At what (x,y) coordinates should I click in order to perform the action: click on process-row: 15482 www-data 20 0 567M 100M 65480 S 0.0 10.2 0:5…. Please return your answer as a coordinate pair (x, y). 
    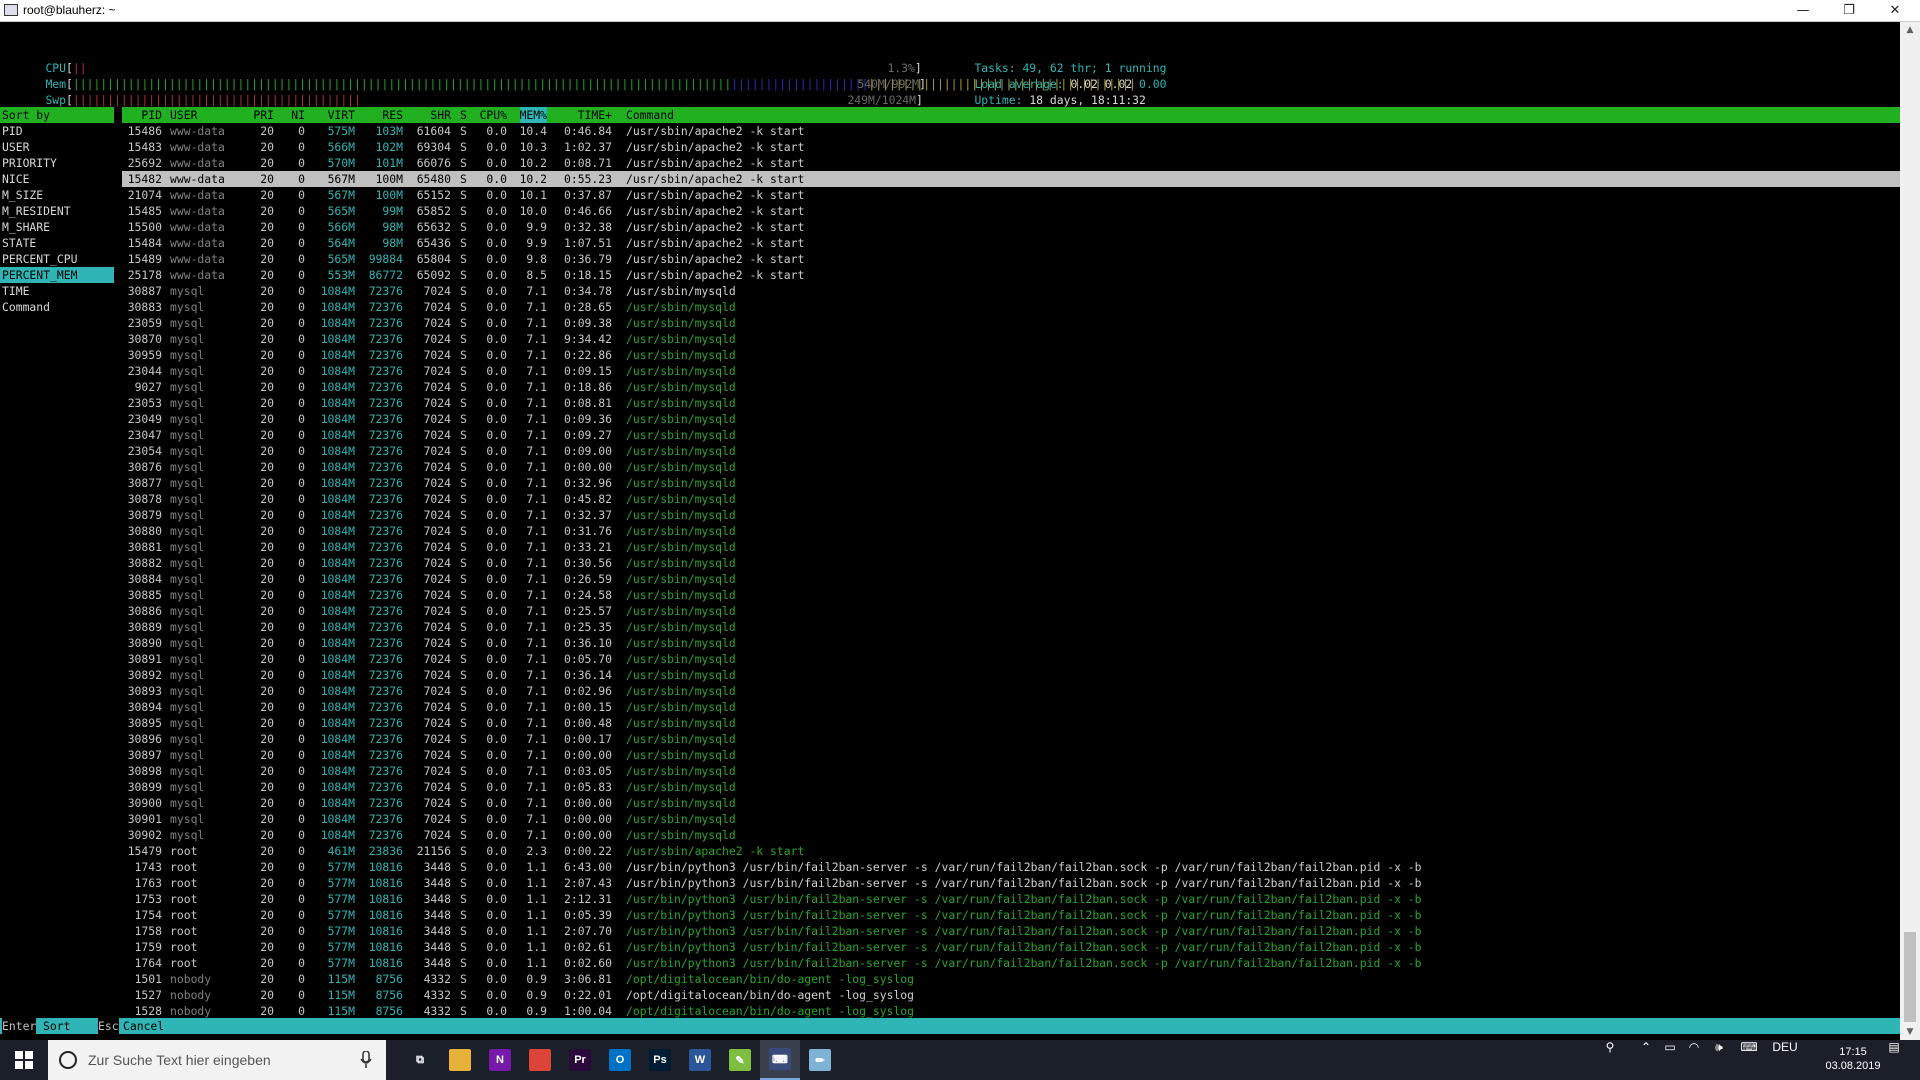
    Looking at the image, I should click on (1011, 179).